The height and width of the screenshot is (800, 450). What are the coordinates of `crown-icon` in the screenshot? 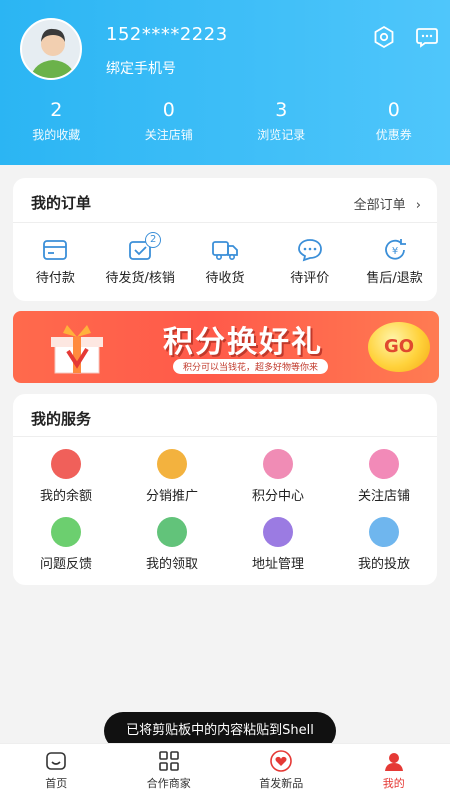 It's located at (172, 464).